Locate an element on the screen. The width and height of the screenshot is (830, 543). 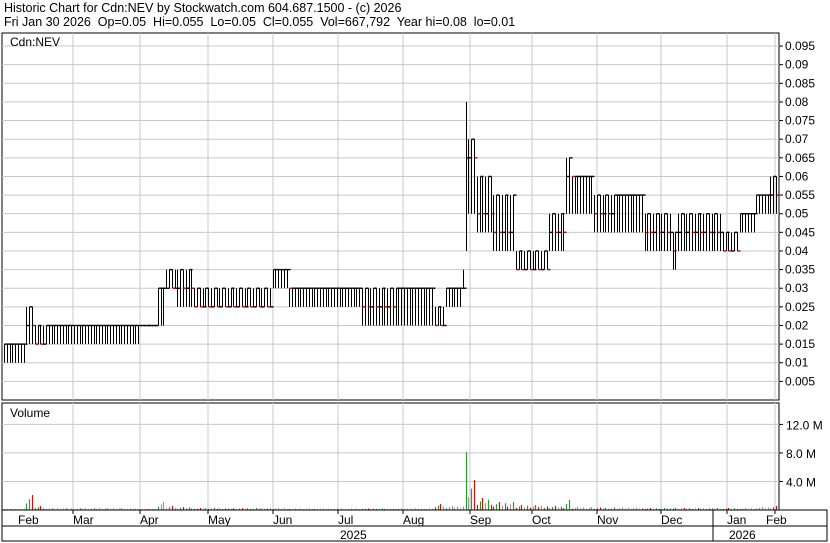
price-tick-label: 0.005 is located at coordinates (800, 381).